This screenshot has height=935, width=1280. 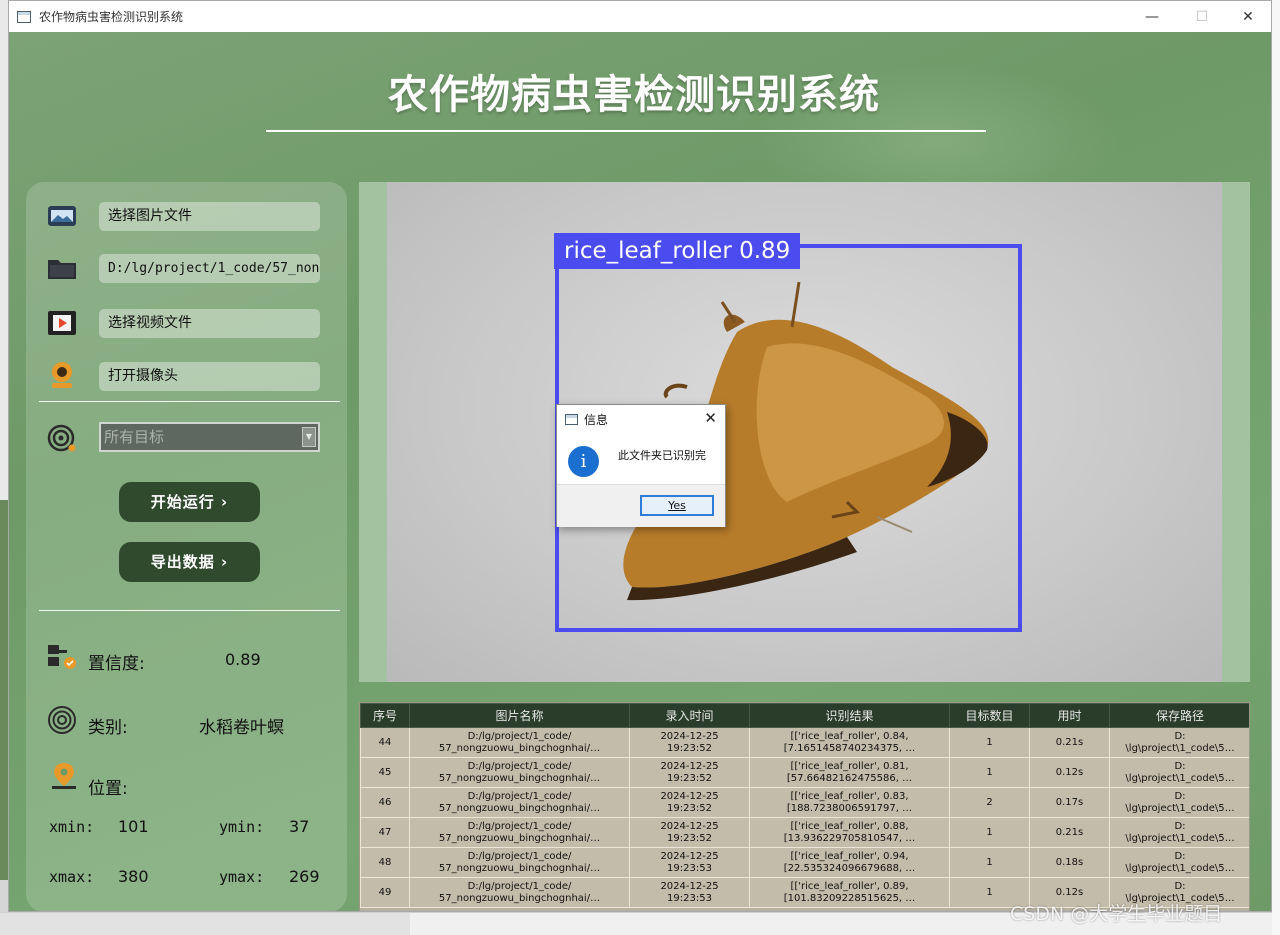 What do you see at coordinates (1152, 16) in the screenshot?
I see `minimize-button: —` at bounding box center [1152, 16].